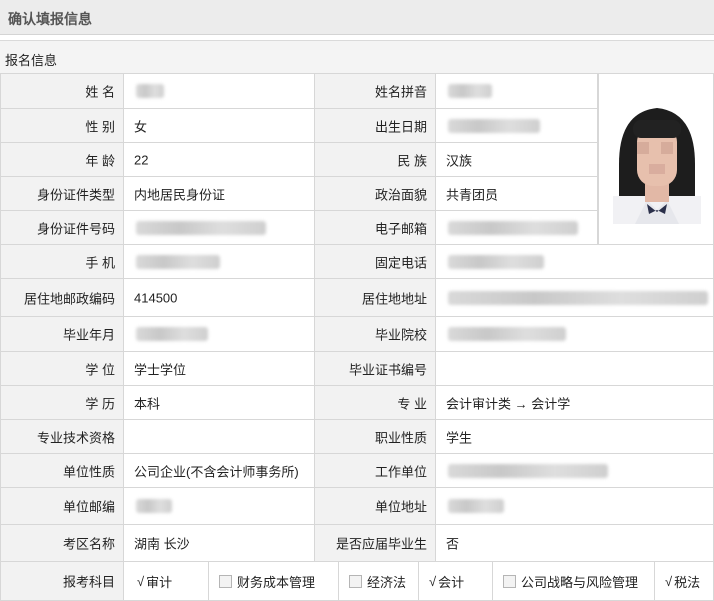 The height and width of the screenshot is (601, 714). Describe the element at coordinates (100, 403) in the screenshot. I see `field-label-text: 学 历` at that location.